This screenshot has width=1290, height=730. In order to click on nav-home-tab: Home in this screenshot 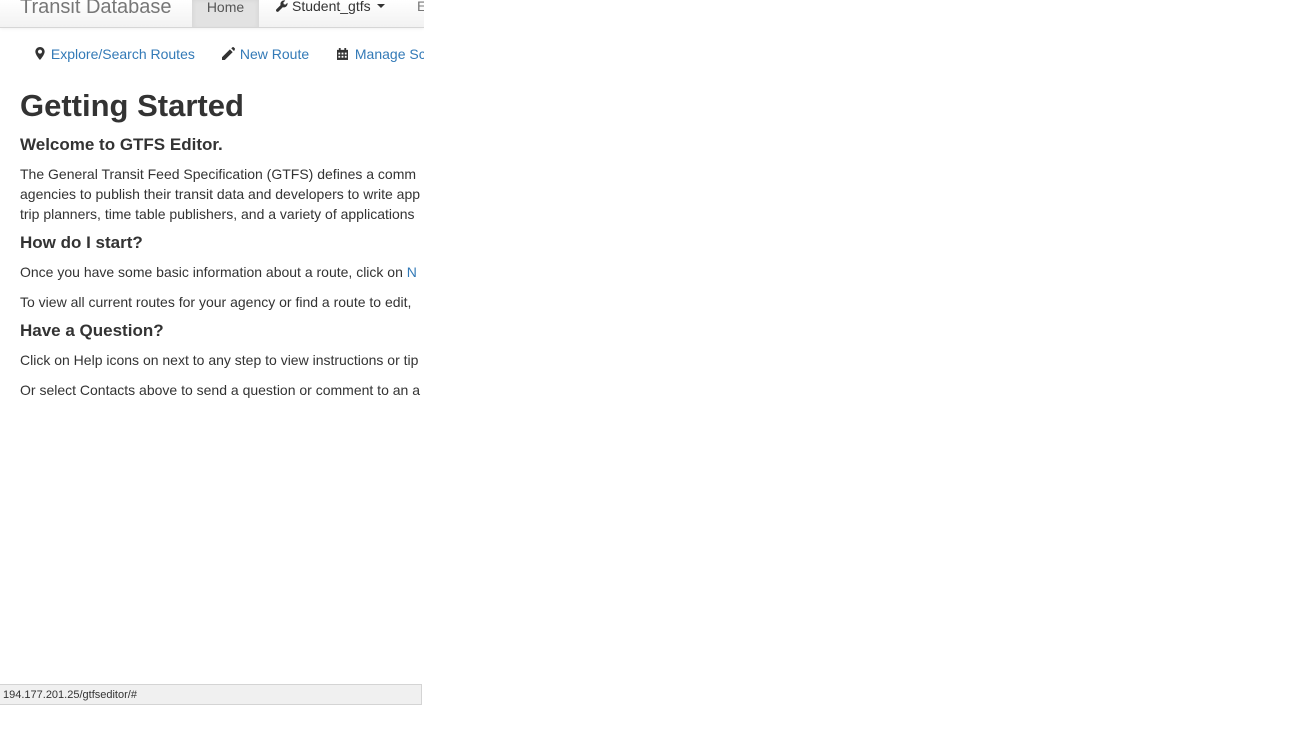, I will do `click(225, 13)`.